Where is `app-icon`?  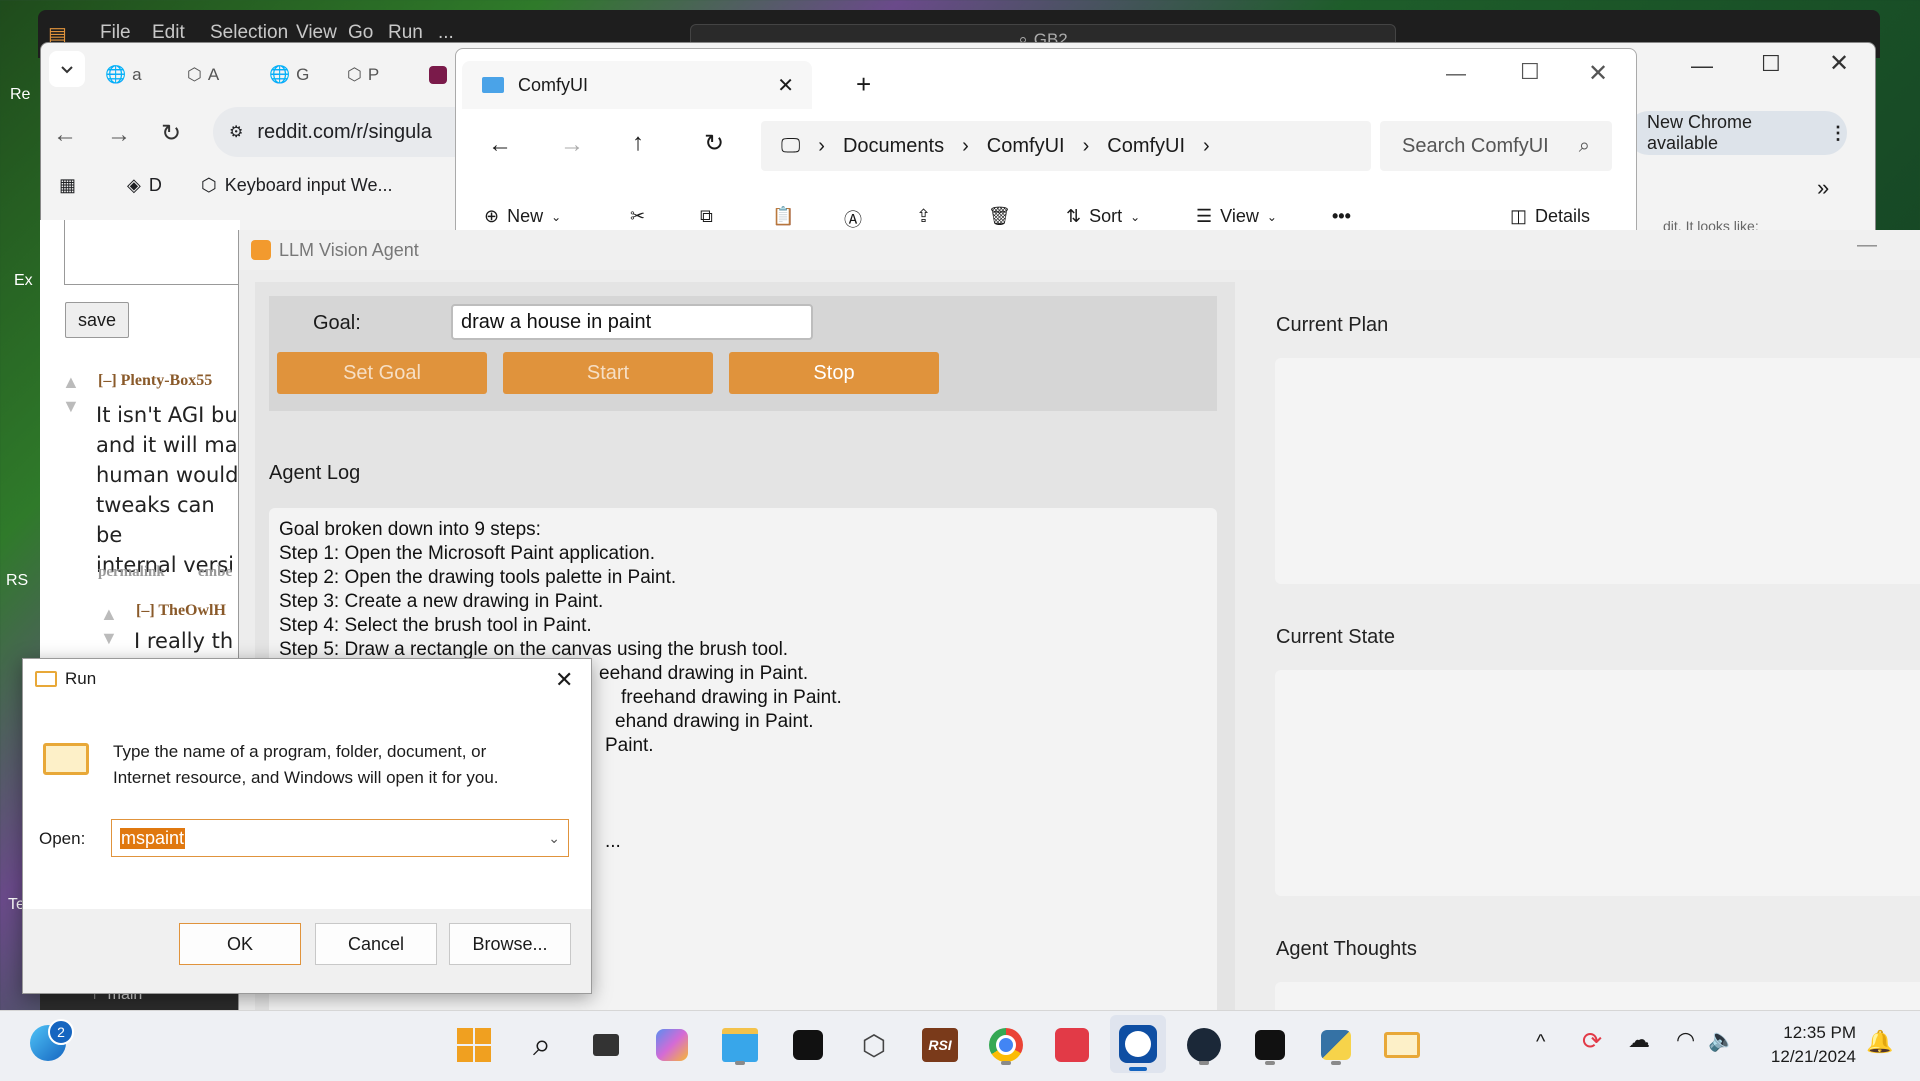 app-icon is located at coordinates (808, 1045).